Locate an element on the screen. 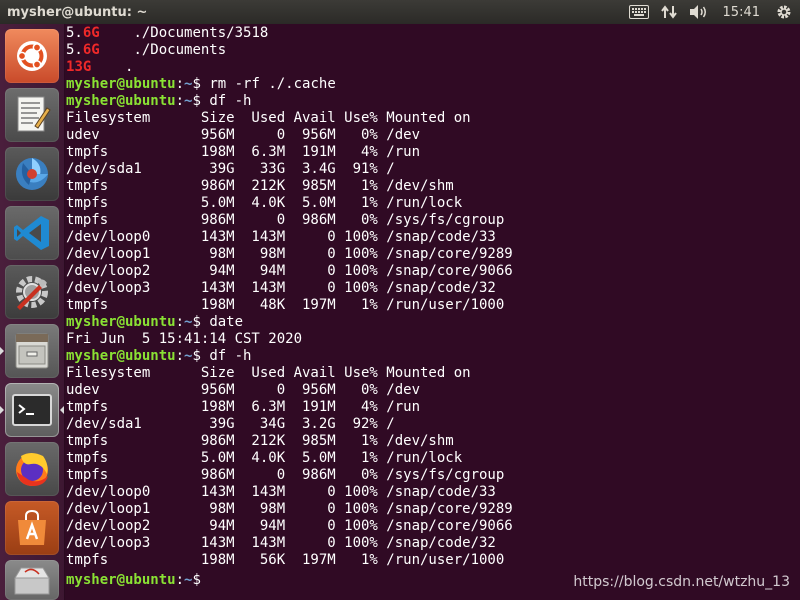  file-cabinet-icon is located at coordinates (32, 351).